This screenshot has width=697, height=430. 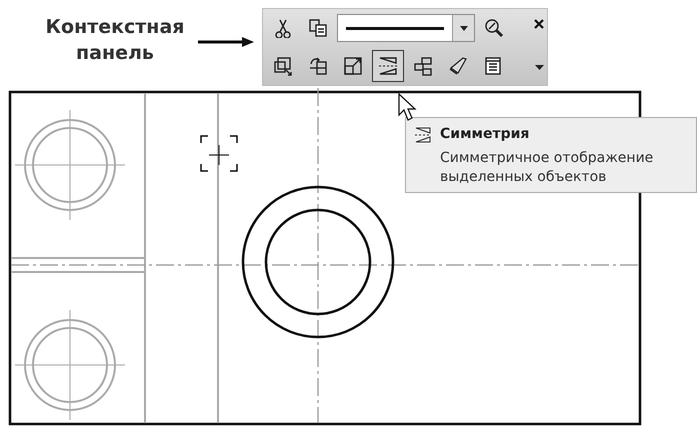 What do you see at coordinates (283, 66) in the screenshot?
I see `move-icon` at bounding box center [283, 66].